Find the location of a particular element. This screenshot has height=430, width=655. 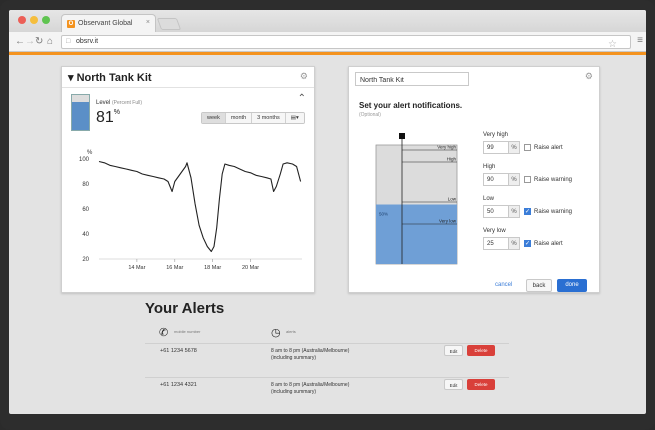

reload-icon: ↻ is located at coordinates (39, 41).